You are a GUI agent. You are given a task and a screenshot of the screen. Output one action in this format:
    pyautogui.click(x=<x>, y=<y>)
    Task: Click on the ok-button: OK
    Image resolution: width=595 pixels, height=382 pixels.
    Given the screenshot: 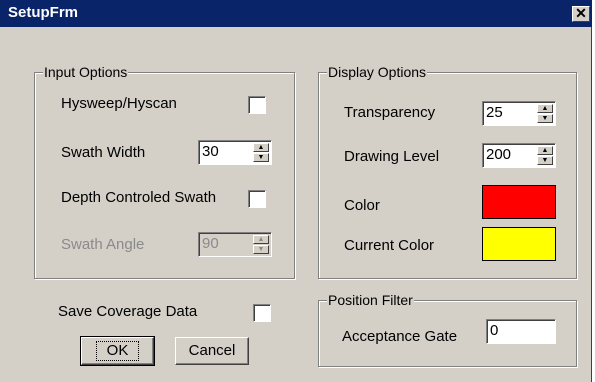 What is the action you would take?
    pyautogui.click(x=117, y=351)
    